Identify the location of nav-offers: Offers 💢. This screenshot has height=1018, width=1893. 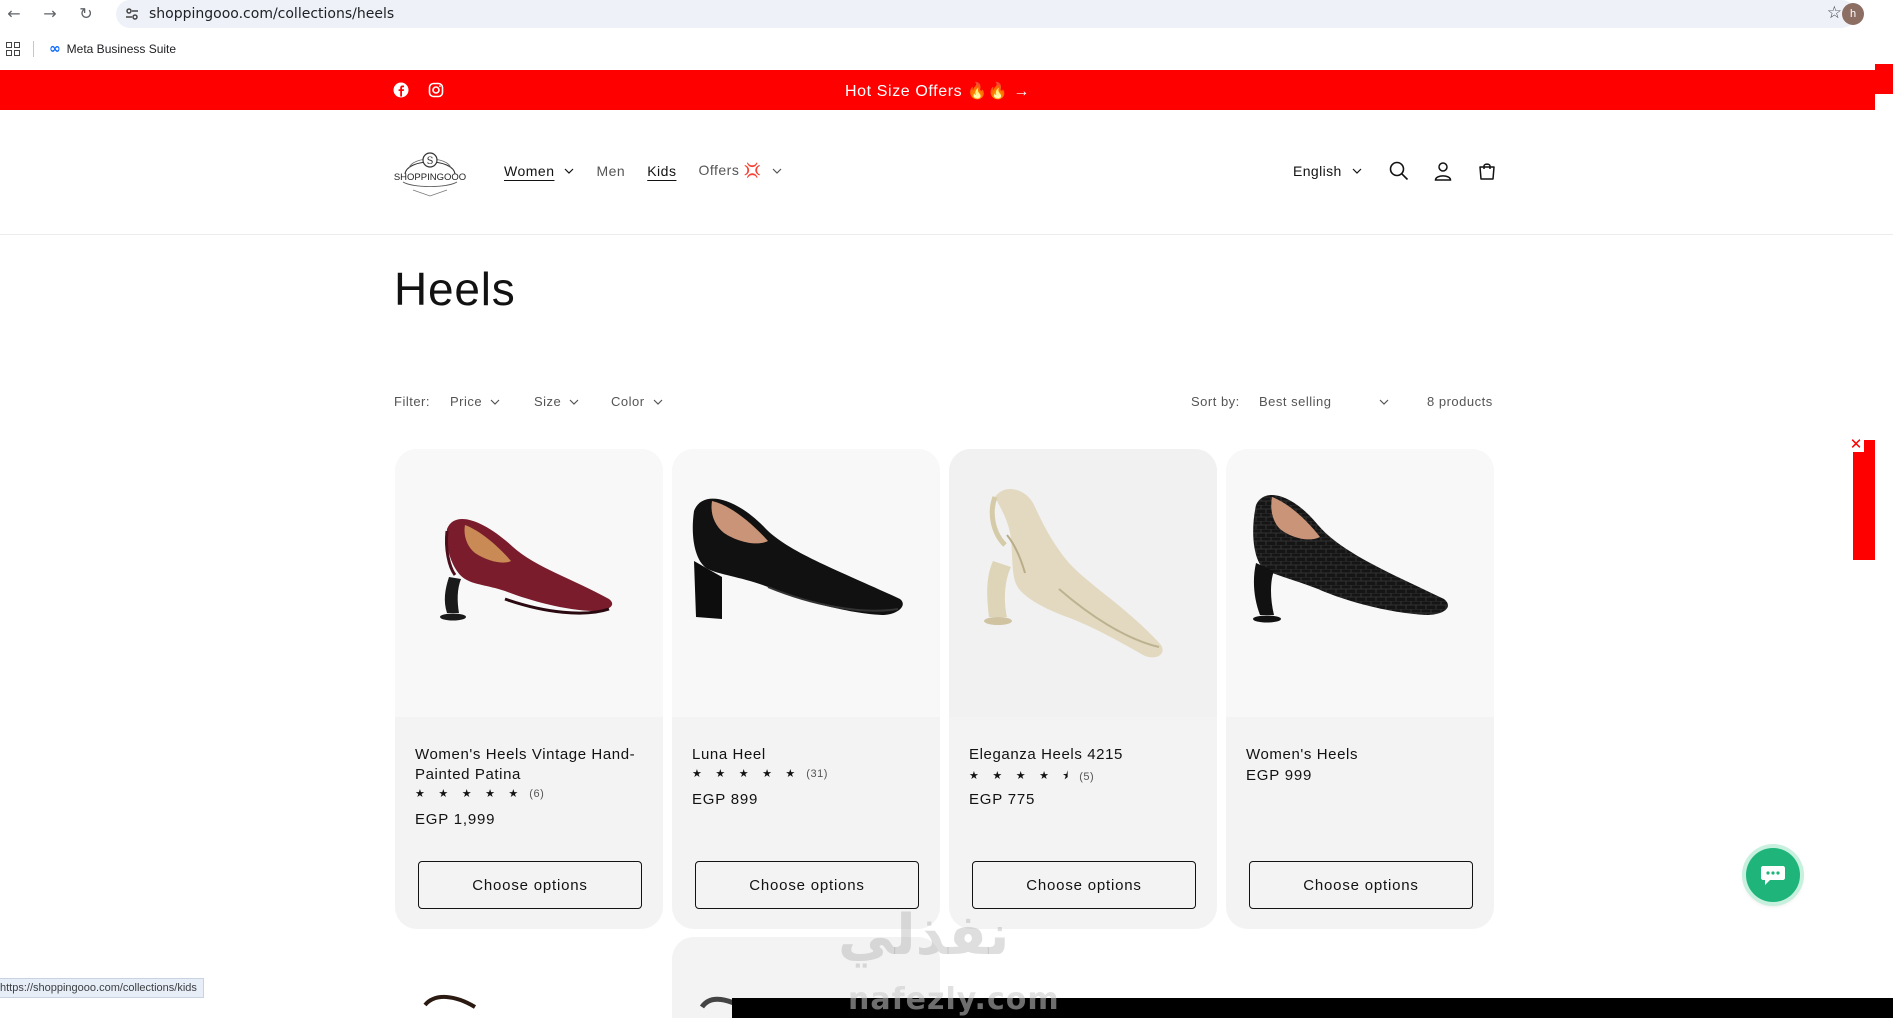
(740, 170).